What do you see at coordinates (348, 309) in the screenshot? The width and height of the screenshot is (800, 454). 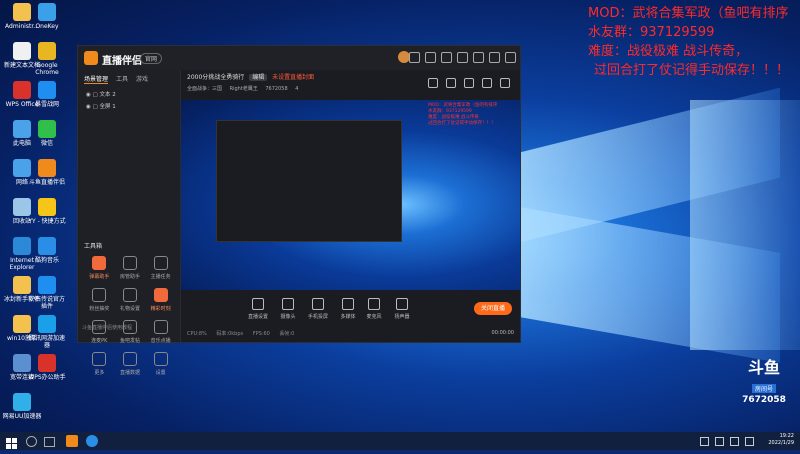 I see `media-button: 多媒体` at bounding box center [348, 309].